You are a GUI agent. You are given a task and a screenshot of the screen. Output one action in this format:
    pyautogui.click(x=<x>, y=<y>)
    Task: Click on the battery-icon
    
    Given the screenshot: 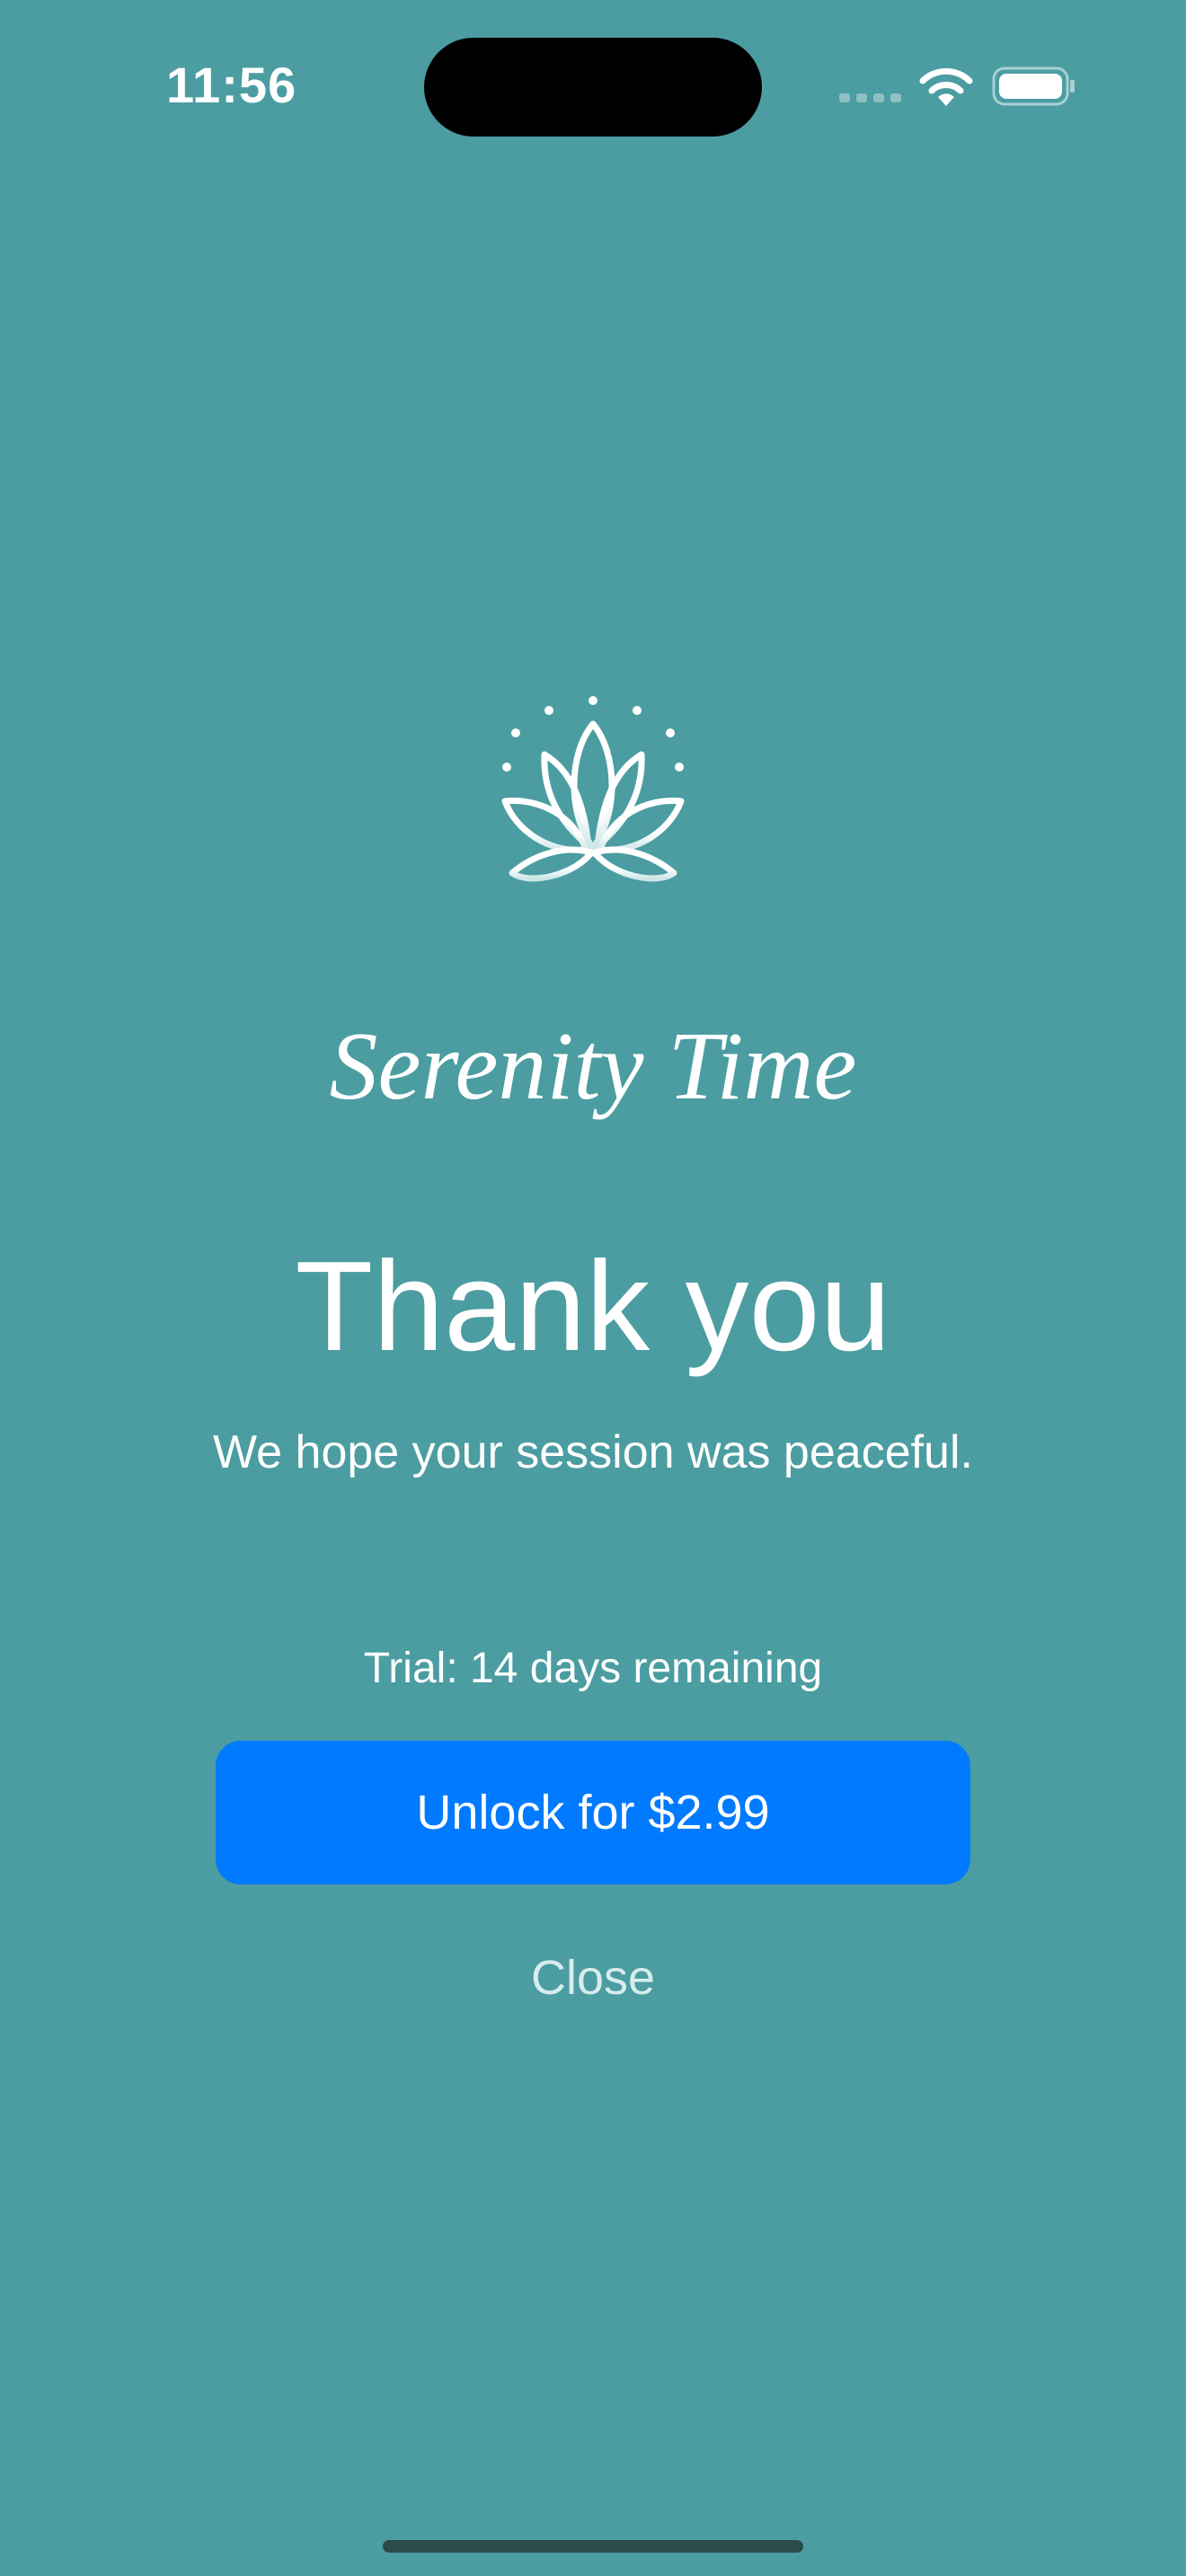 What is the action you would take?
    pyautogui.click(x=1033, y=86)
    